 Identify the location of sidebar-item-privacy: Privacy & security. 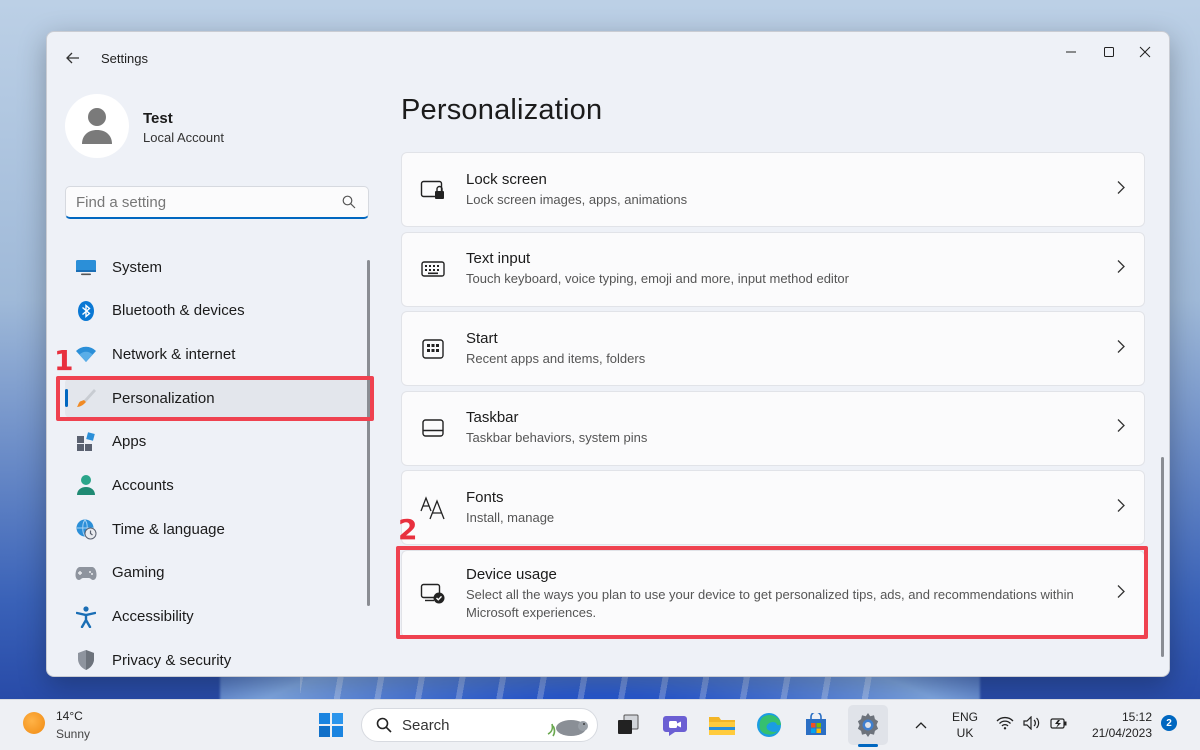
(219, 658).